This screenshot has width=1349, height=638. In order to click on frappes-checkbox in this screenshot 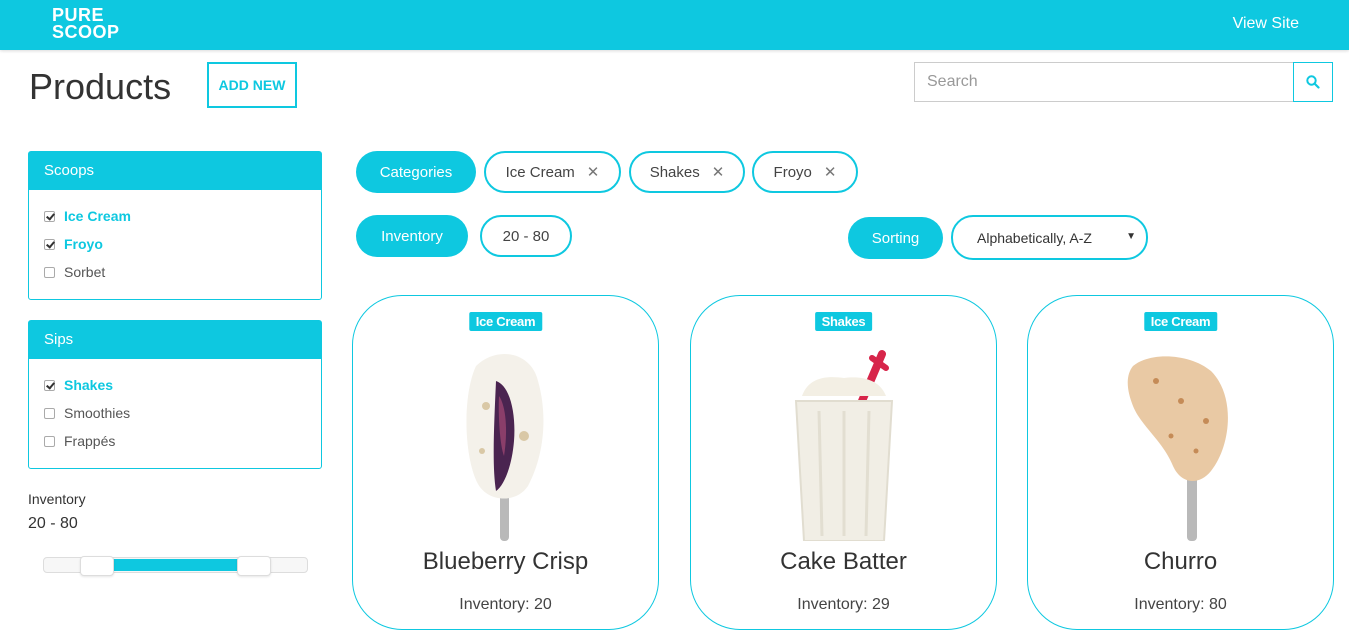, I will do `click(49, 441)`.